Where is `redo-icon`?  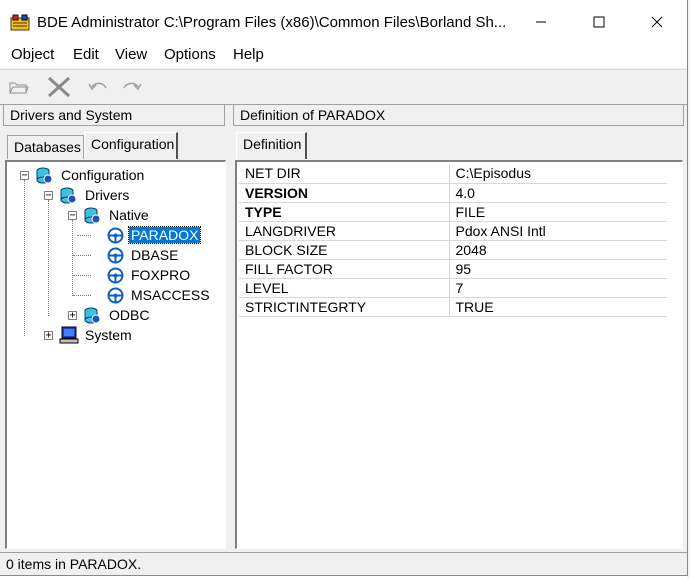 redo-icon is located at coordinates (132, 86).